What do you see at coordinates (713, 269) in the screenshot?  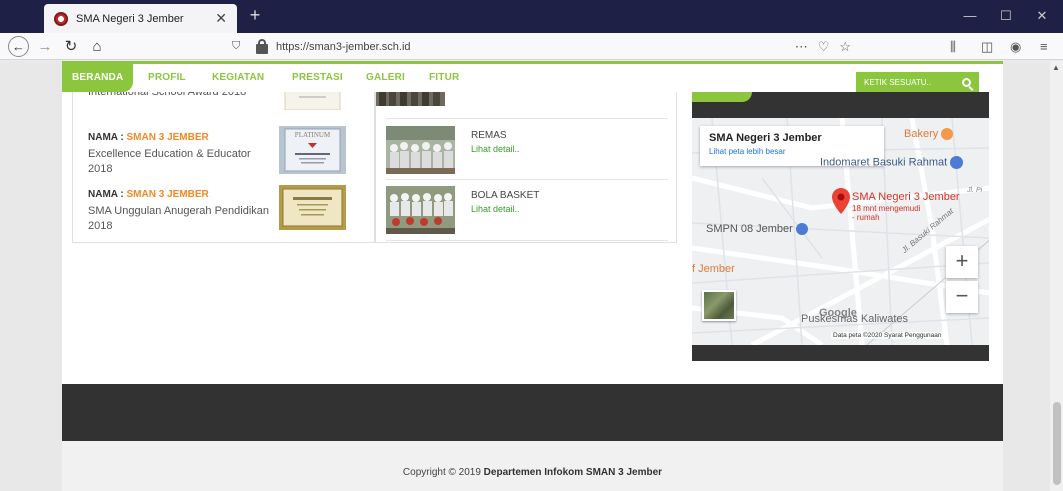 I see `map-label-jember: f Jember` at bounding box center [713, 269].